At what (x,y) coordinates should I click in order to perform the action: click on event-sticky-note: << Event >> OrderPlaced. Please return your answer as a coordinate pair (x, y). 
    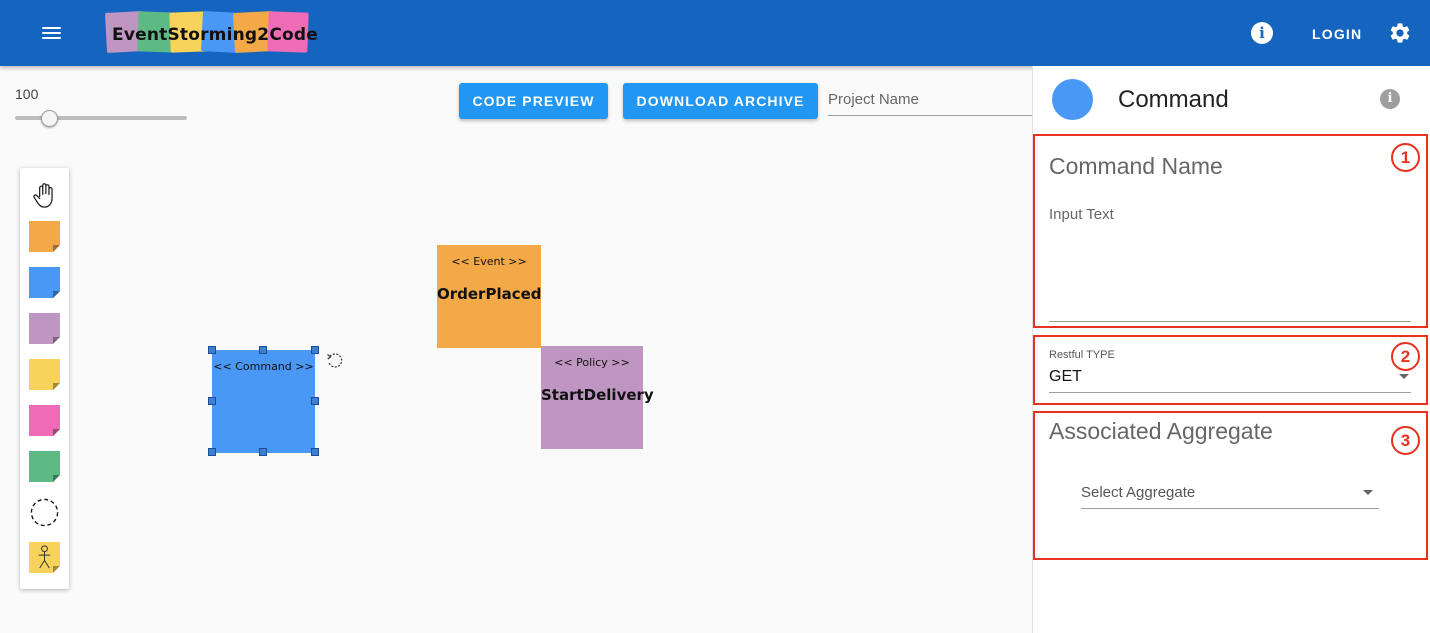
    Looking at the image, I should click on (489, 296).